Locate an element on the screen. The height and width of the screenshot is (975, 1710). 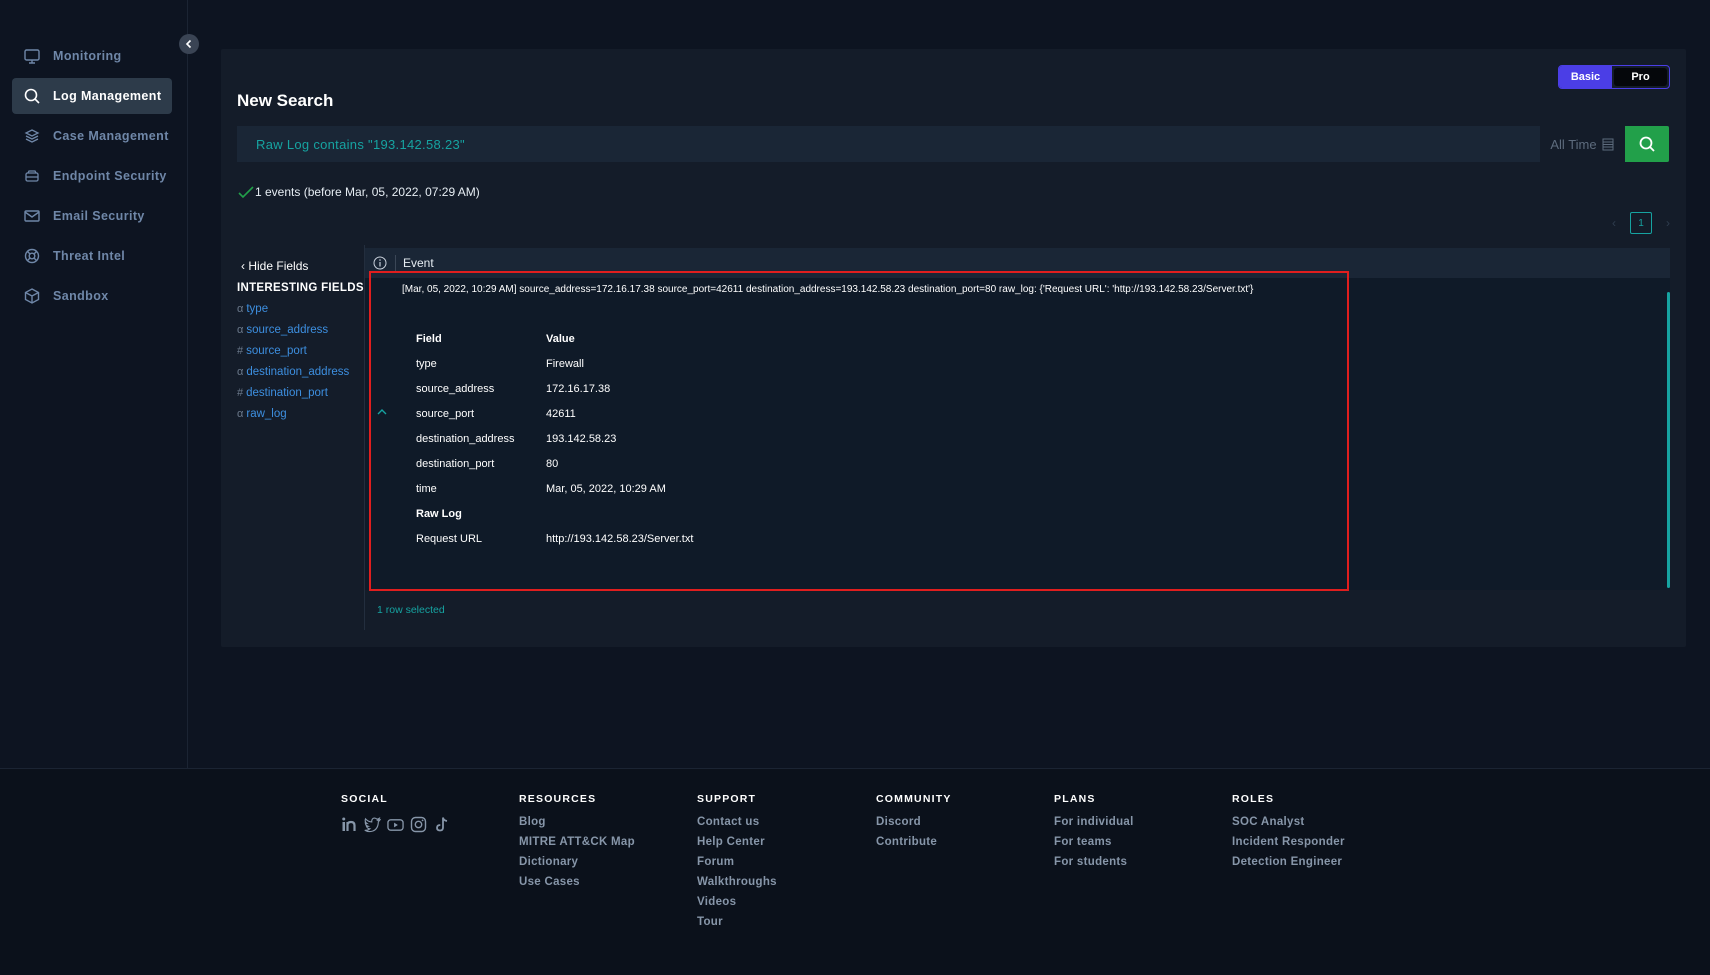
time-range-select: All Time is located at coordinates (1582, 144).